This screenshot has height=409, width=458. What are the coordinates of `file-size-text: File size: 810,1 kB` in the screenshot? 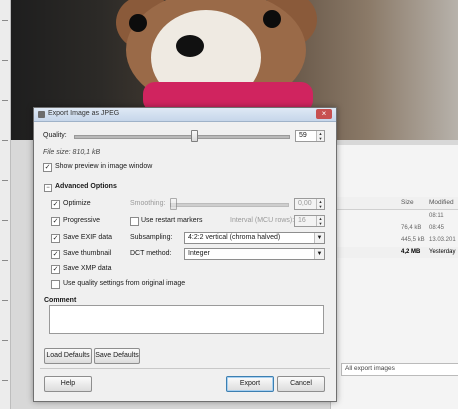 It's located at (72, 152).